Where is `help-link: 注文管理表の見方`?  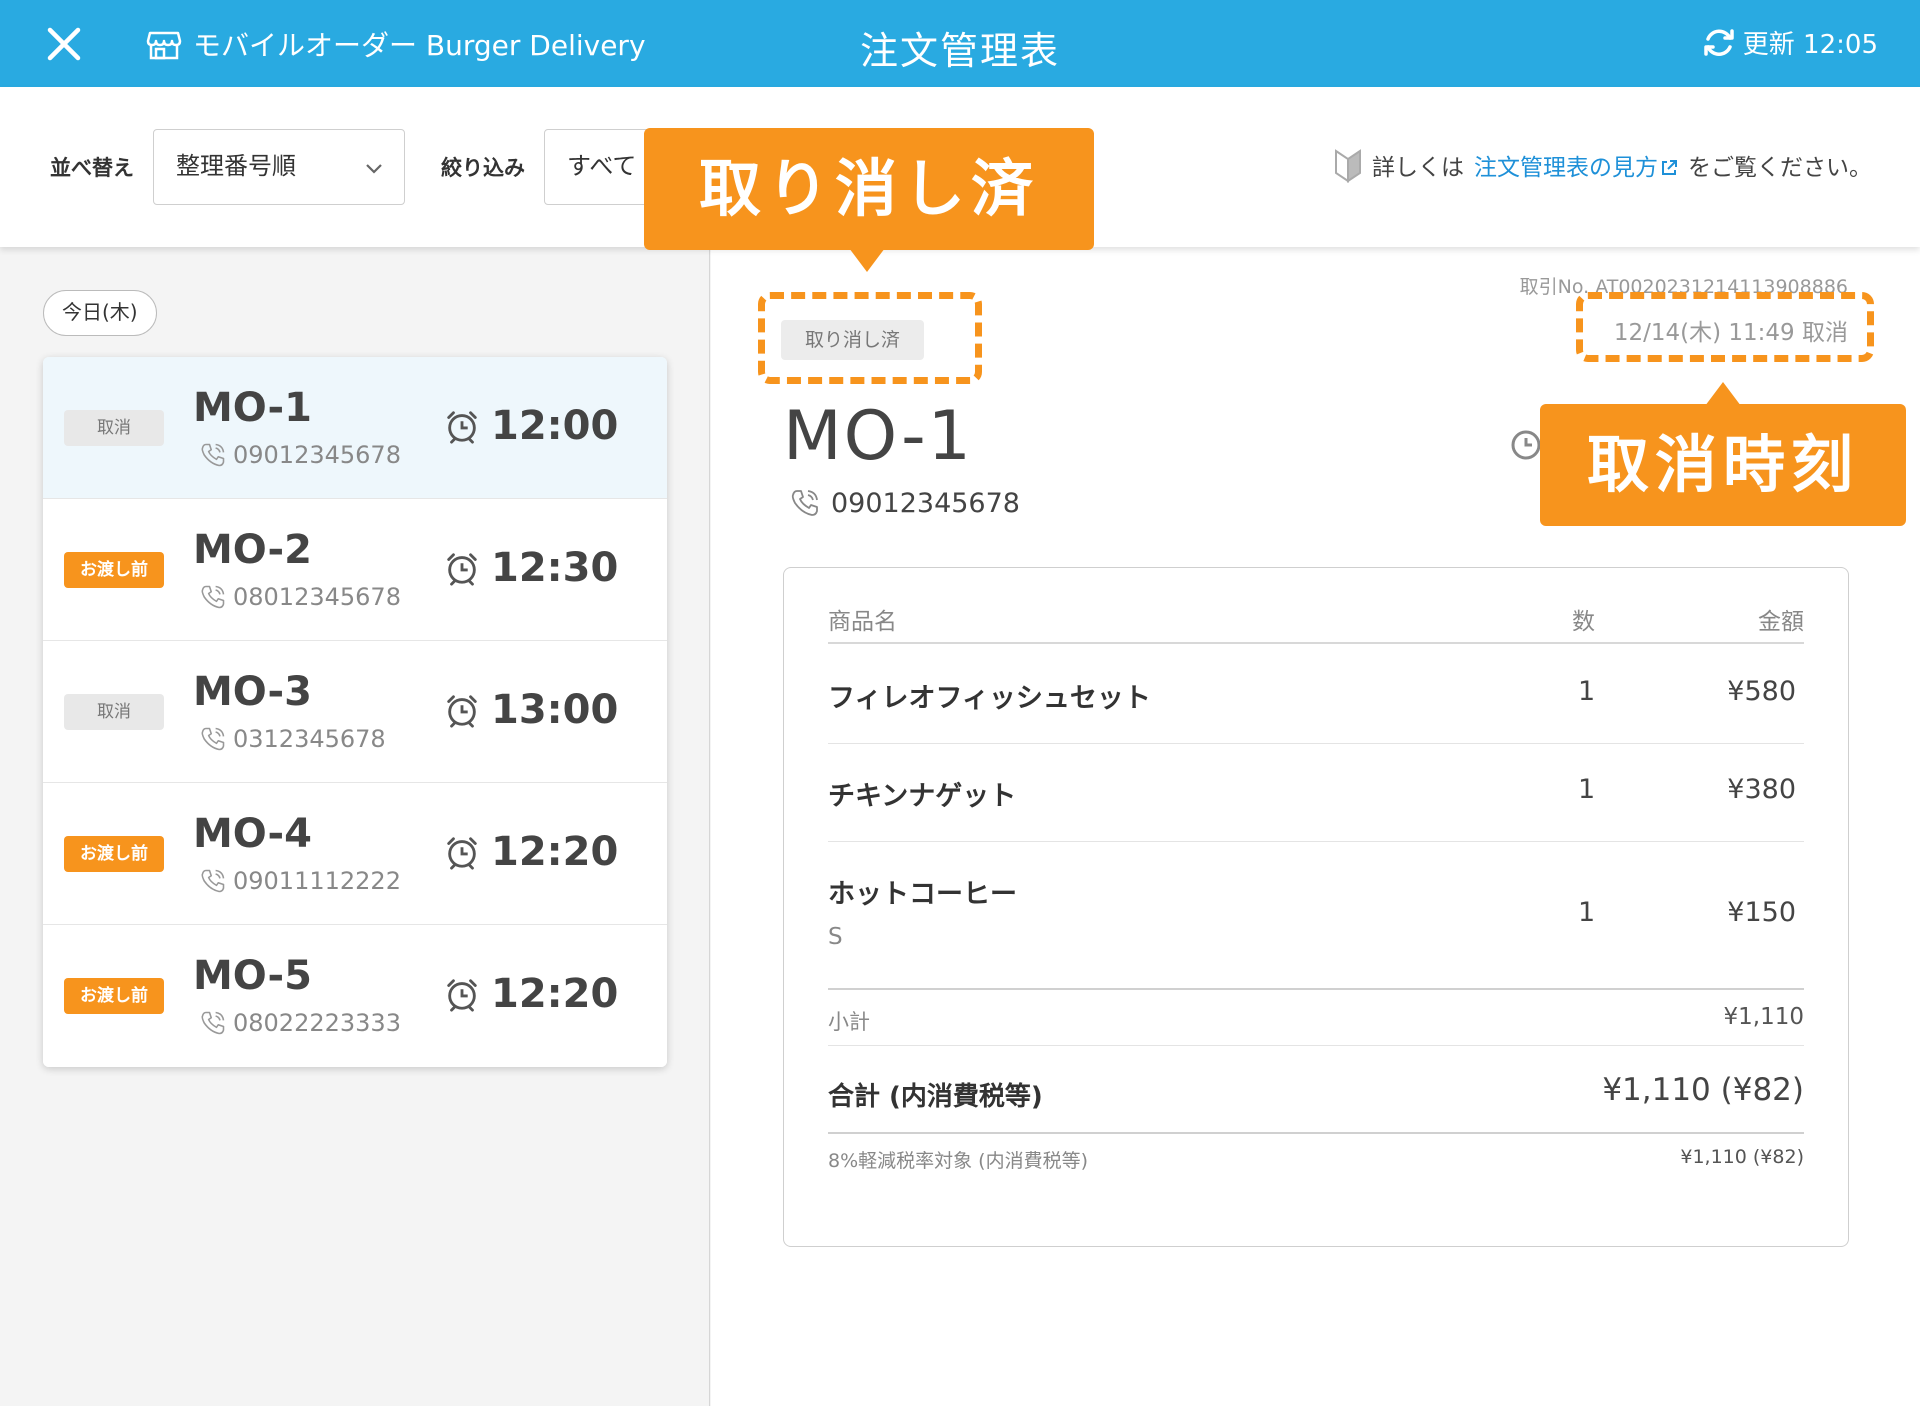 help-link: 注文管理表の見方 is located at coordinates (1576, 165).